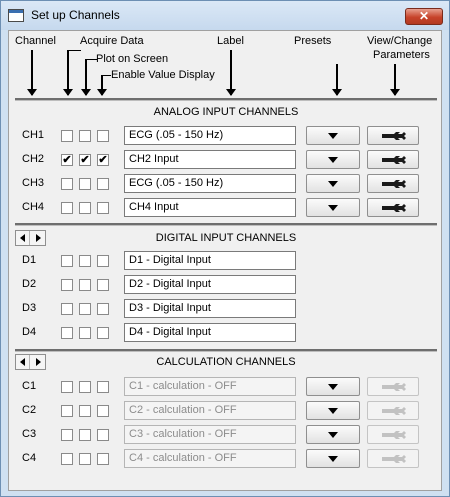  What do you see at coordinates (226, 112) in the screenshot?
I see `analog-section-title: ANALOG INPUT CHANNELS` at bounding box center [226, 112].